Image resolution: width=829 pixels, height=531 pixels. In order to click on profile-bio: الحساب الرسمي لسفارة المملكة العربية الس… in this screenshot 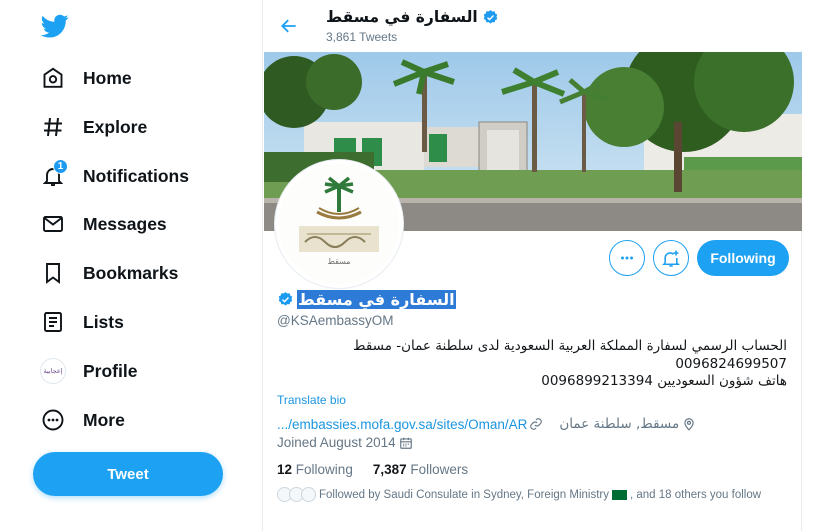, I will do `click(532, 364)`.